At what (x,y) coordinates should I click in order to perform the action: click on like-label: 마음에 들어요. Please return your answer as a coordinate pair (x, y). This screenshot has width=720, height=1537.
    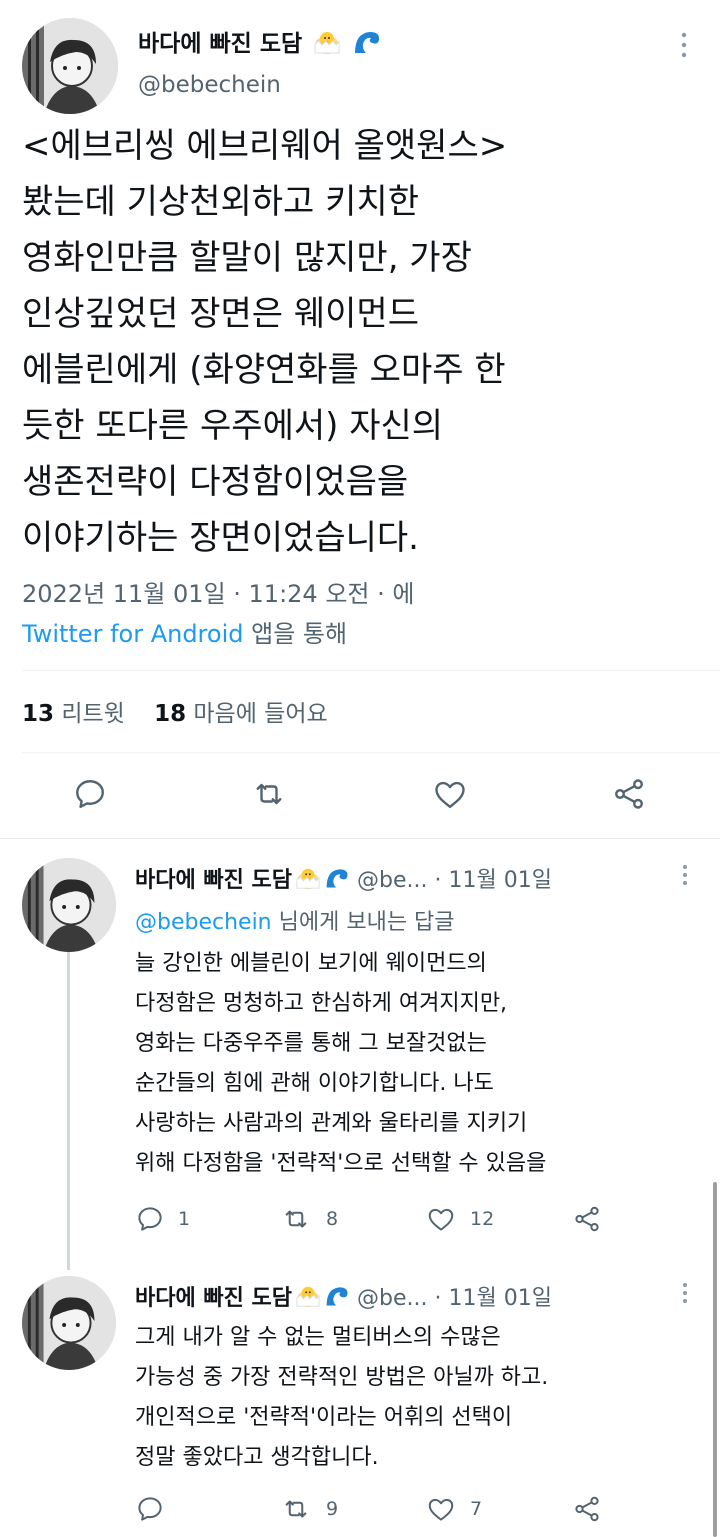
    Looking at the image, I should click on (260, 714).